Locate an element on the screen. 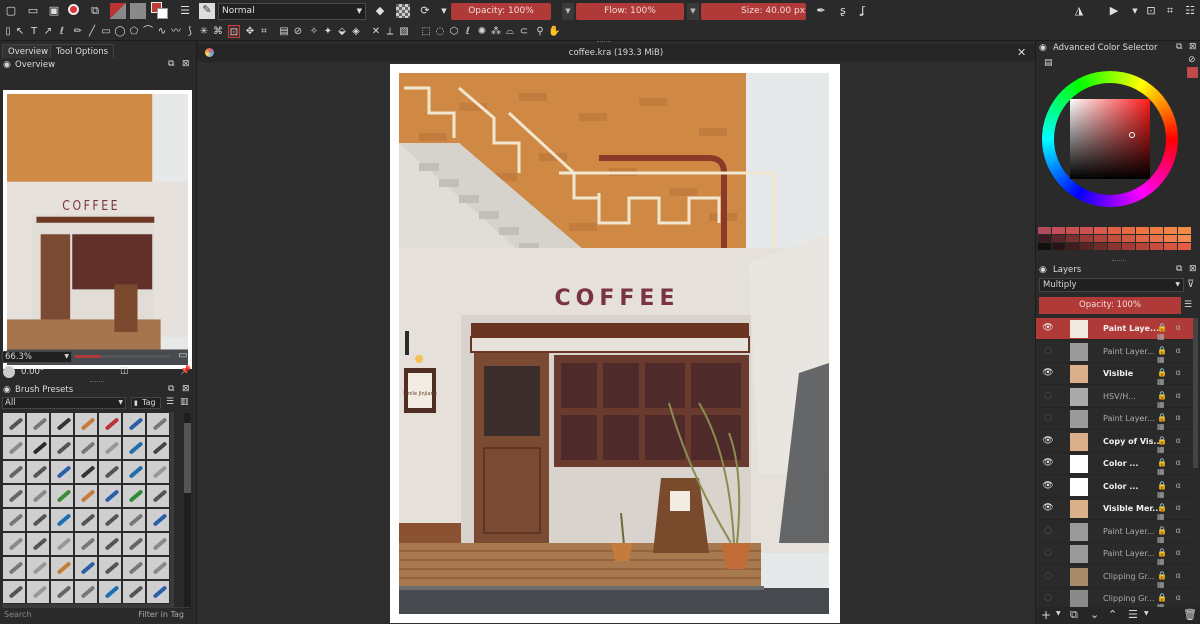  toolbar-splitter is located at coordinates (604, 42).